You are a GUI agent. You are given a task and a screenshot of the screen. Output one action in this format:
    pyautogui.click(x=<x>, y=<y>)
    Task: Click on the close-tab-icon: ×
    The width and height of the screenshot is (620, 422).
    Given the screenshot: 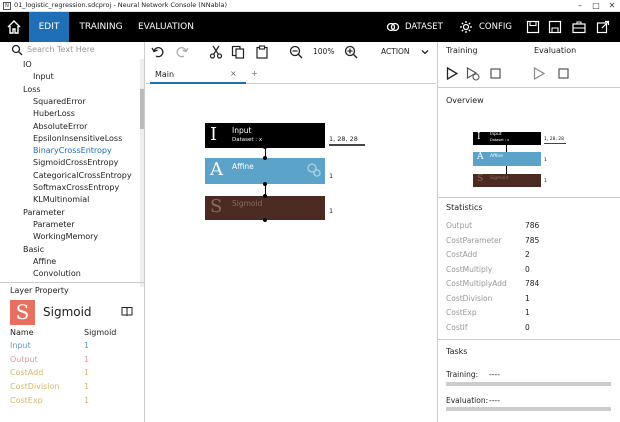 What is the action you would take?
    pyautogui.click(x=233, y=73)
    